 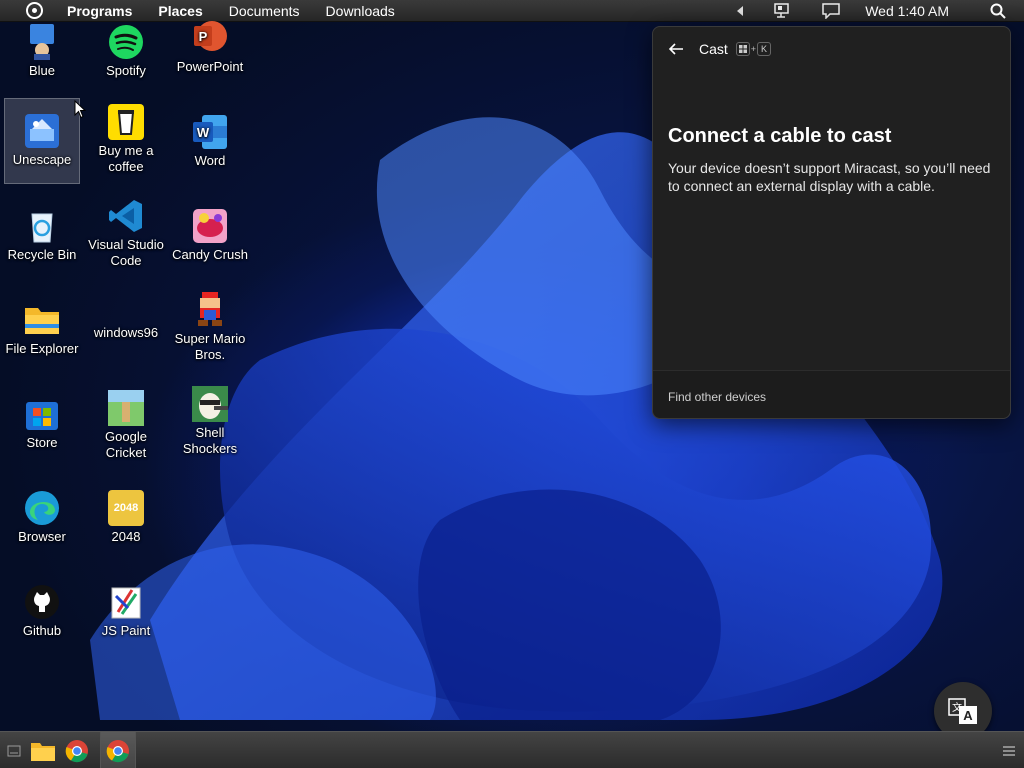 What do you see at coordinates (968, 715) in the screenshot?
I see `svg-text: A` at bounding box center [968, 715].